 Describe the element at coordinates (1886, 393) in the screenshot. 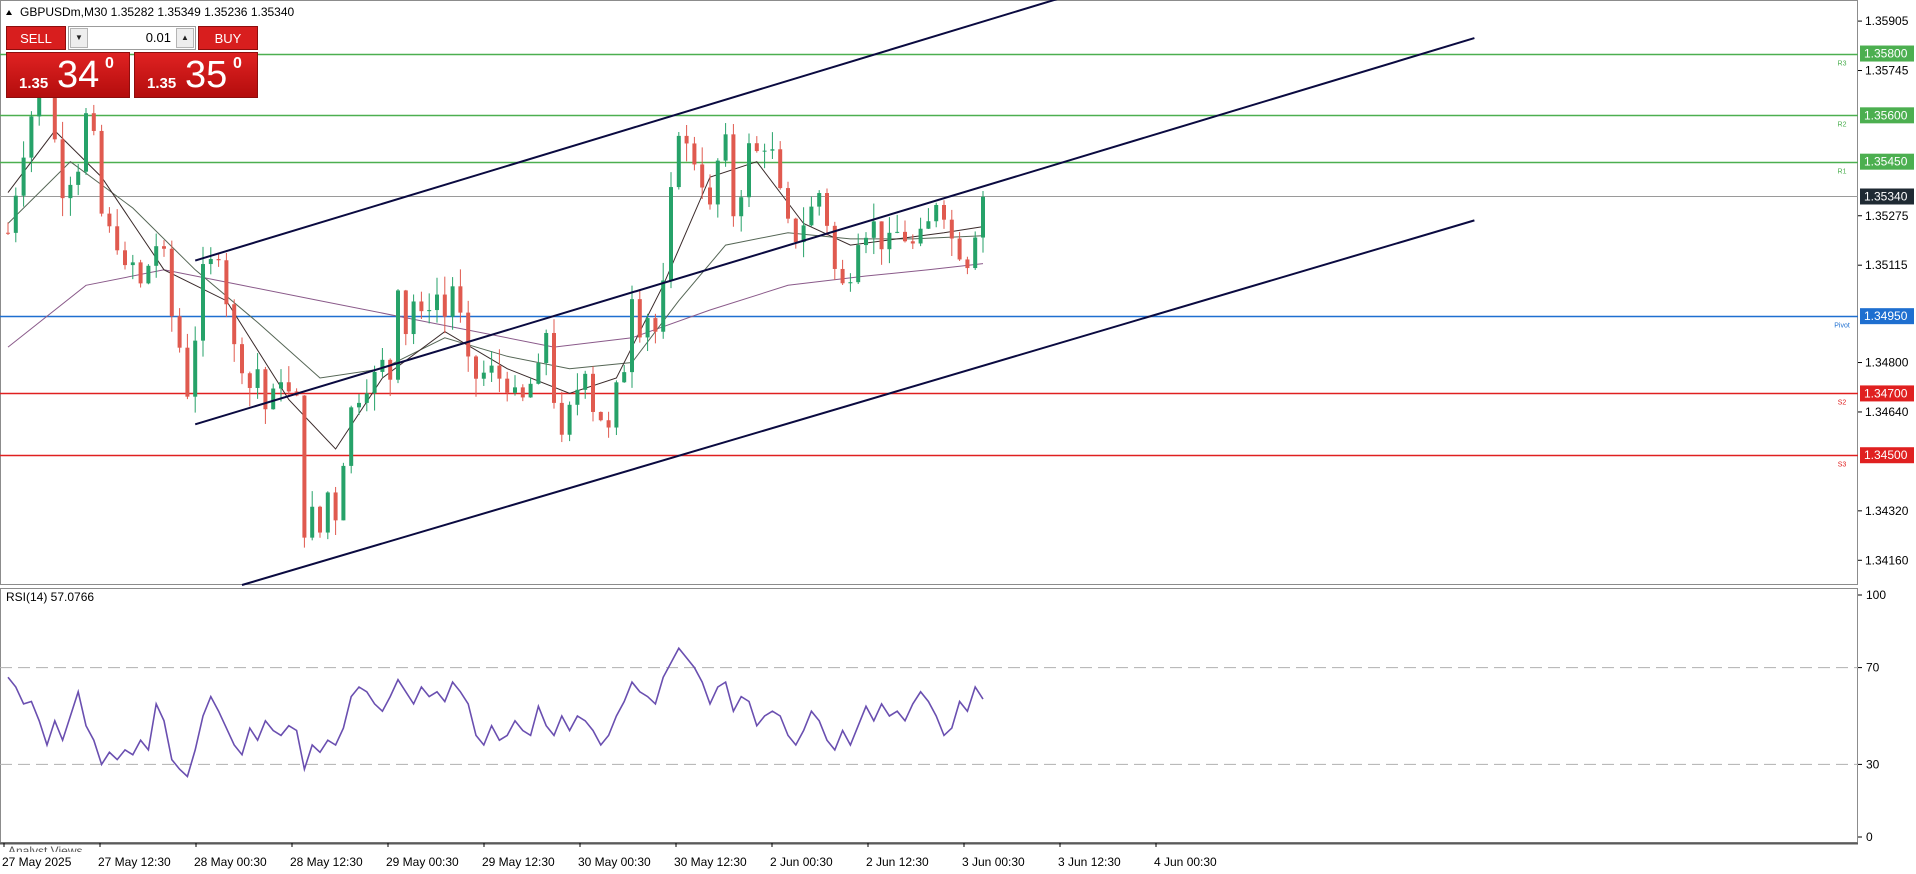

I see `level-price-tag-label: 1.34700` at that location.